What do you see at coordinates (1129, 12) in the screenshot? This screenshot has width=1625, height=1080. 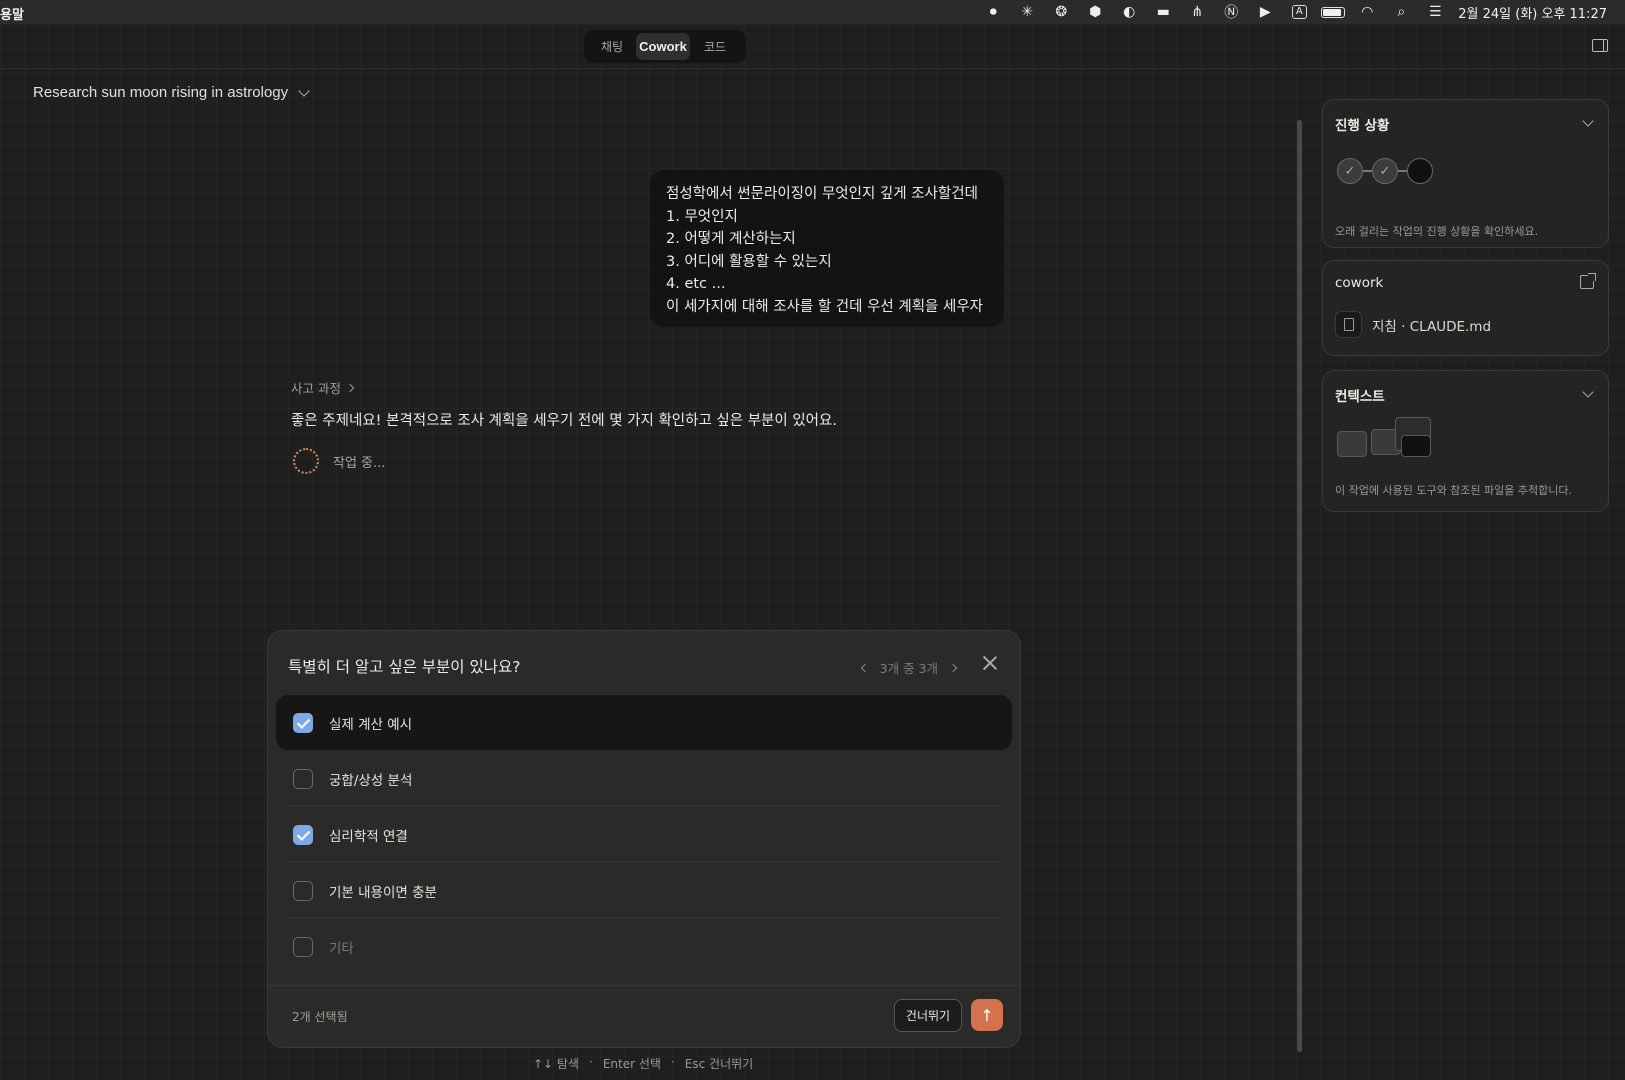 I see `copilot-icon: ◐` at bounding box center [1129, 12].